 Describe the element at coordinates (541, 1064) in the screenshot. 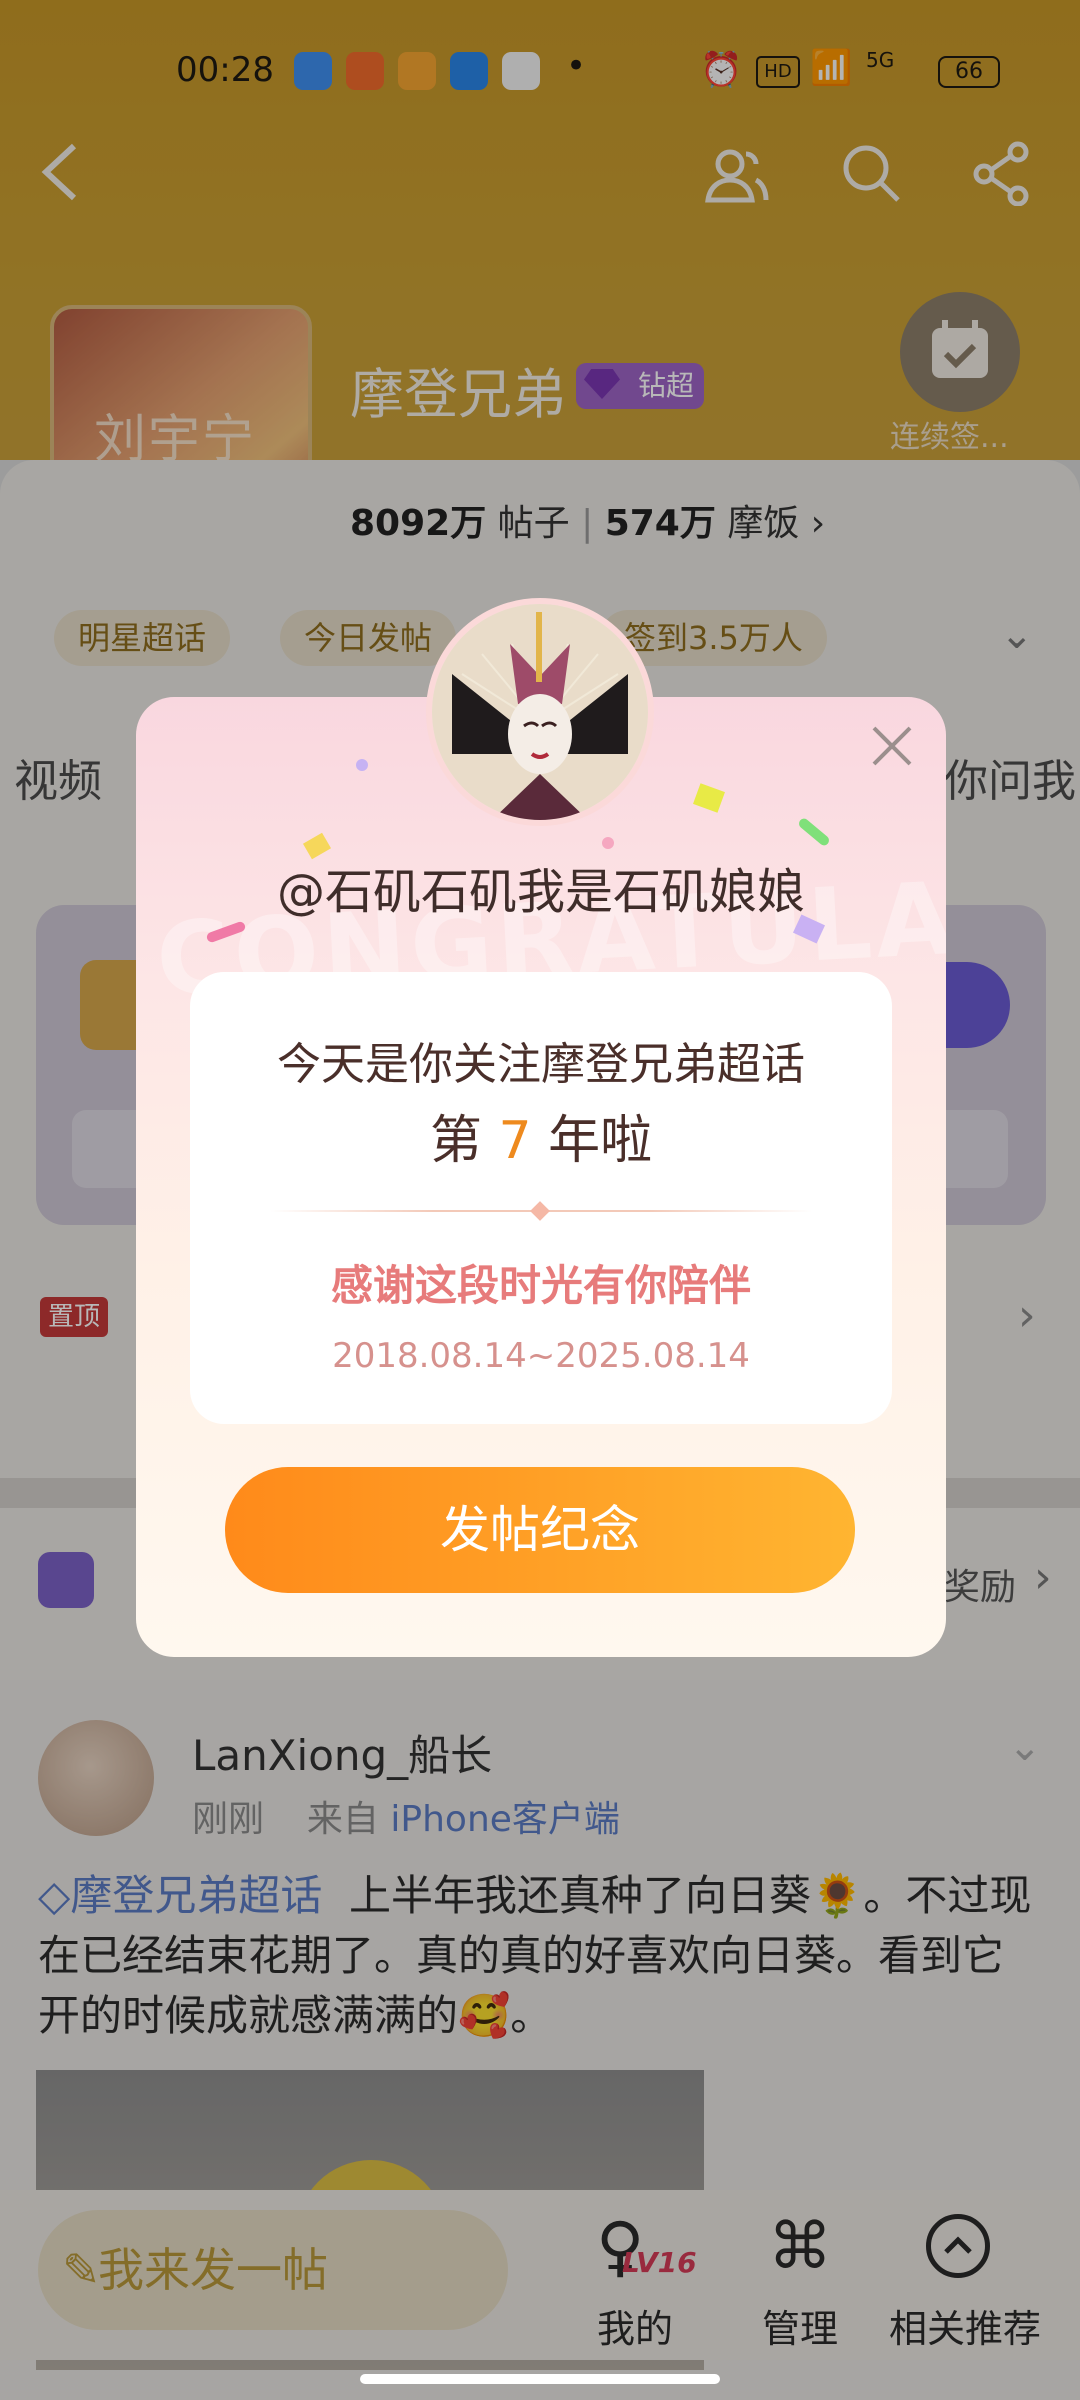

I see `follow-message: 今天是你关注摩登兄弟超话` at that location.